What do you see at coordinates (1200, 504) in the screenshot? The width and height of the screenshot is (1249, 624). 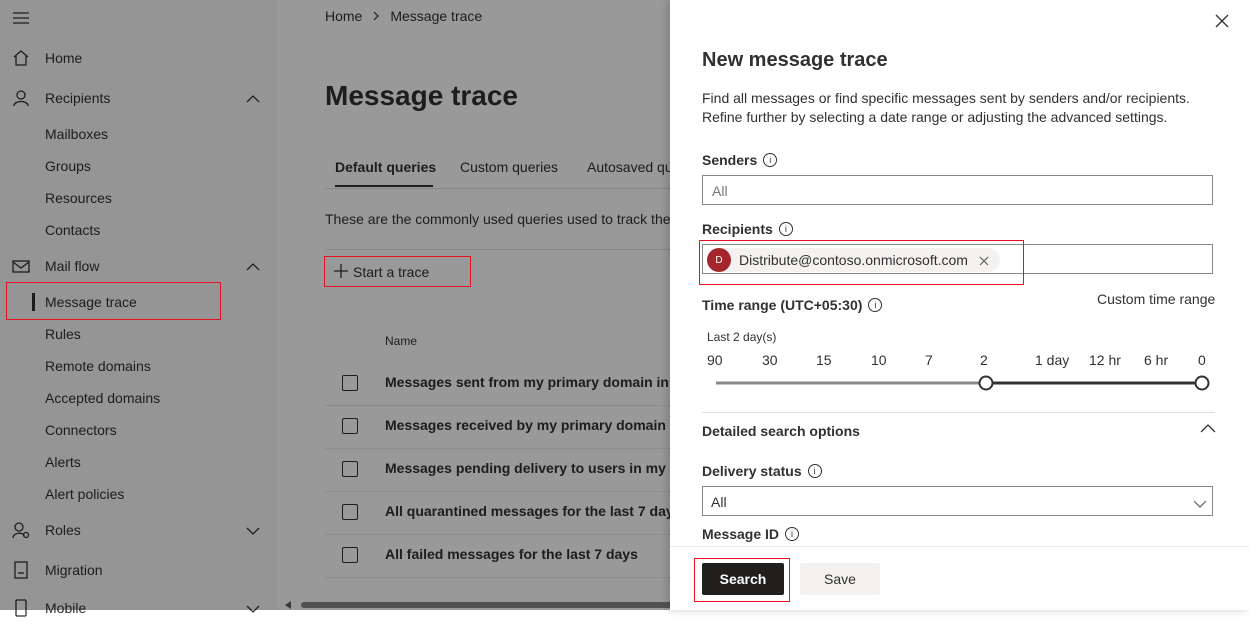 I see `chevron-down-icon` at bounding box center [1200, 504].